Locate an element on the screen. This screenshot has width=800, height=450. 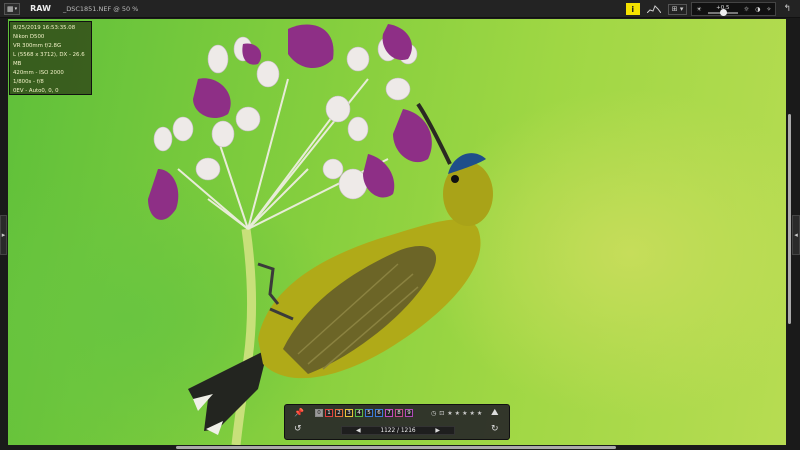
chevron-left-icon: ◂ is located at coordinates (796, 235).